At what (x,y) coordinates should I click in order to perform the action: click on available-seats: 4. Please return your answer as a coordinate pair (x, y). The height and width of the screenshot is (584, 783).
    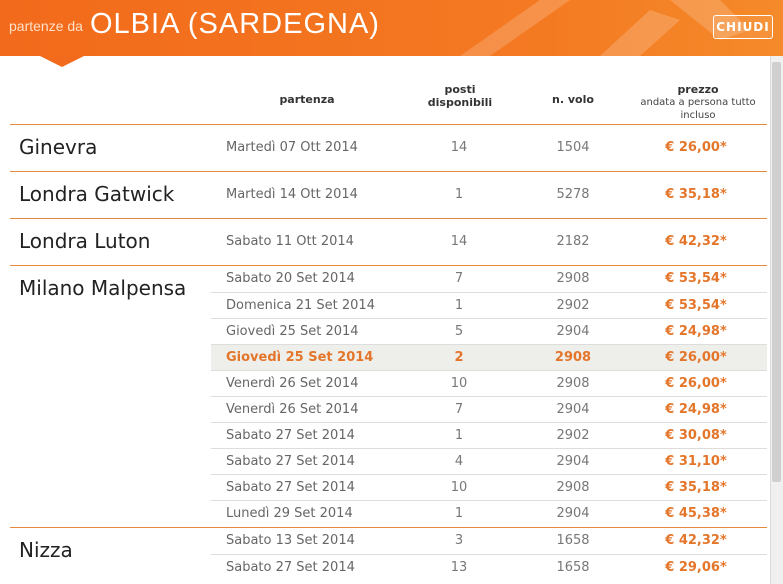
    Looking at the image, I should click on (459, 461).